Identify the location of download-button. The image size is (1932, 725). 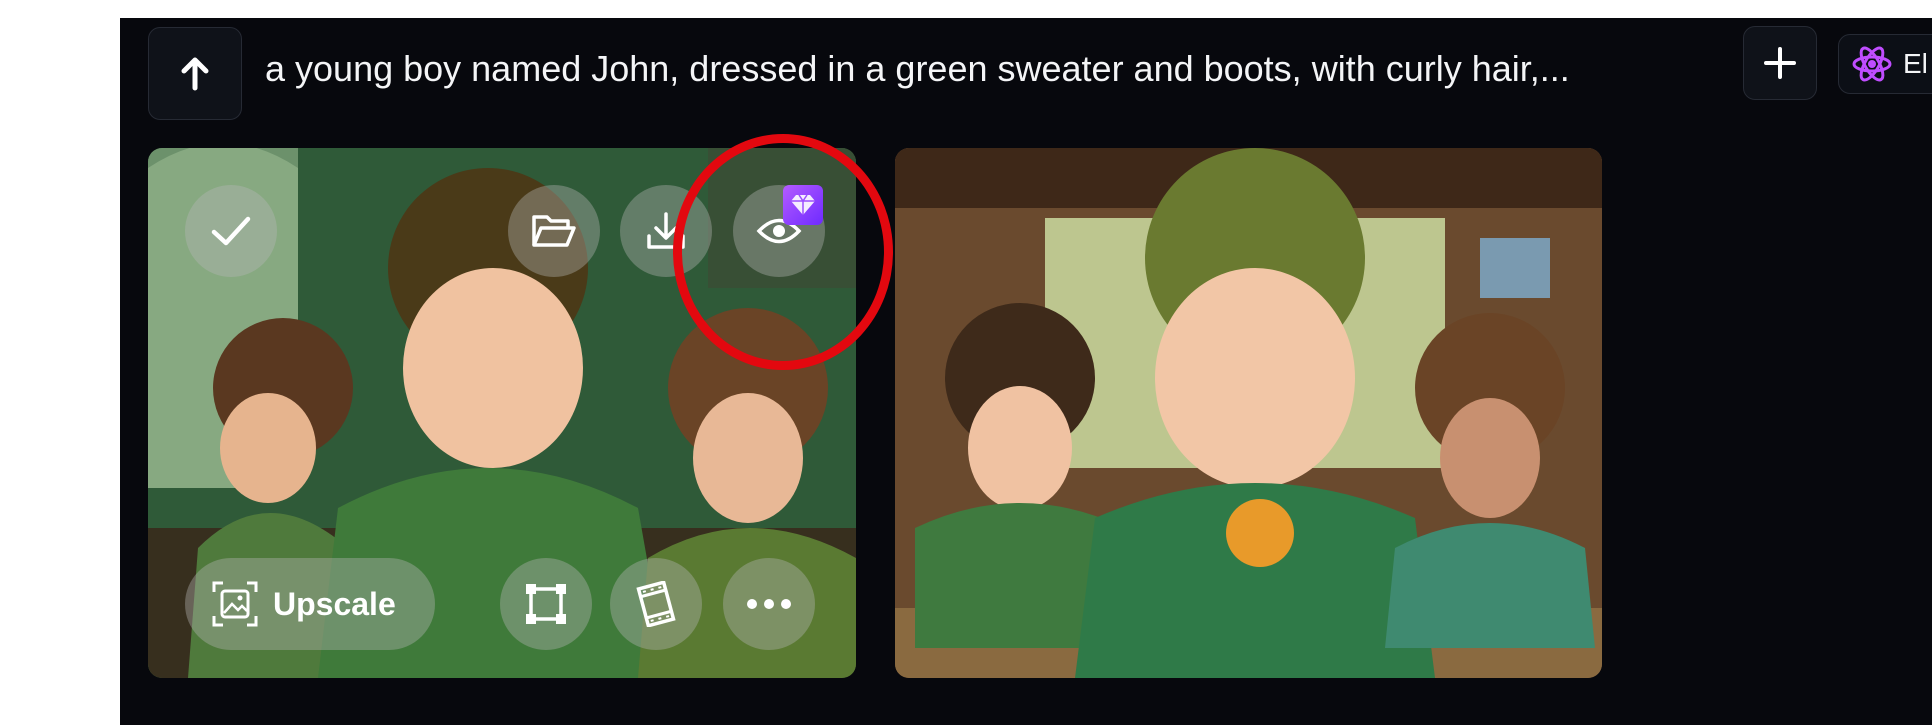
(666, 231).